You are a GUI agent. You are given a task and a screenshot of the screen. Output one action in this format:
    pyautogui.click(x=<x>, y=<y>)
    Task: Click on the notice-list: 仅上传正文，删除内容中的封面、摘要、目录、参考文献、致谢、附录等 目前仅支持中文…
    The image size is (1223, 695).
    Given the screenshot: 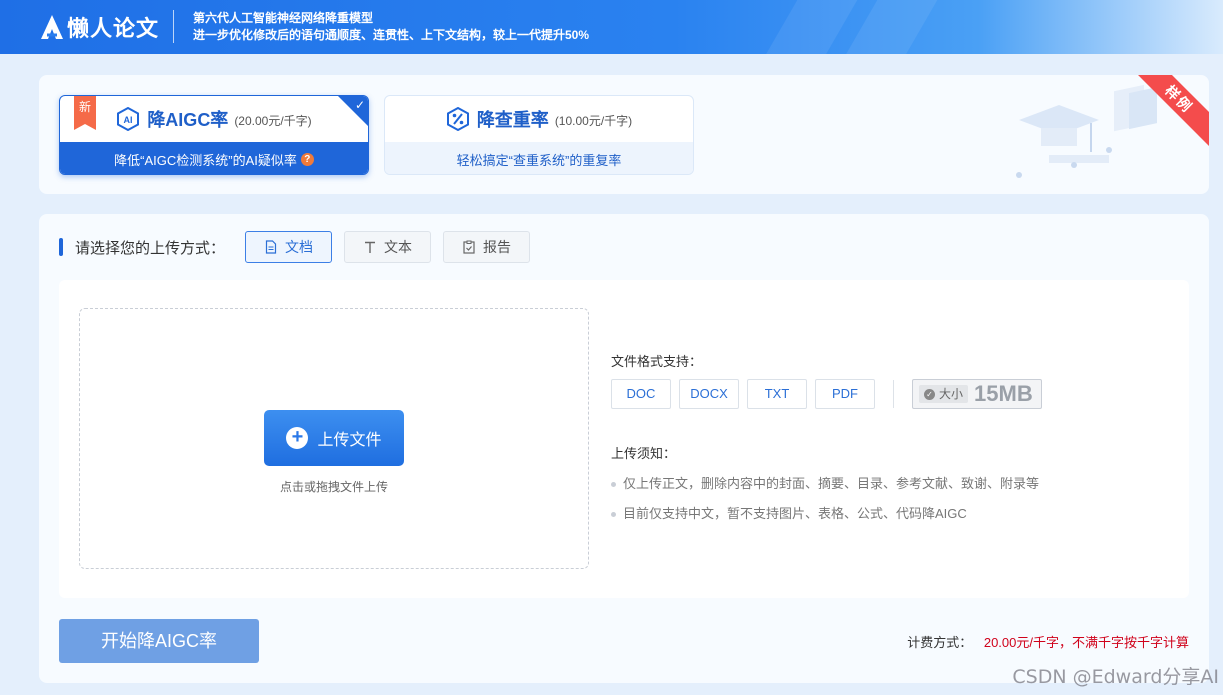 What is the action you would take?
    pyautogui.click(x=825, y=506)
    